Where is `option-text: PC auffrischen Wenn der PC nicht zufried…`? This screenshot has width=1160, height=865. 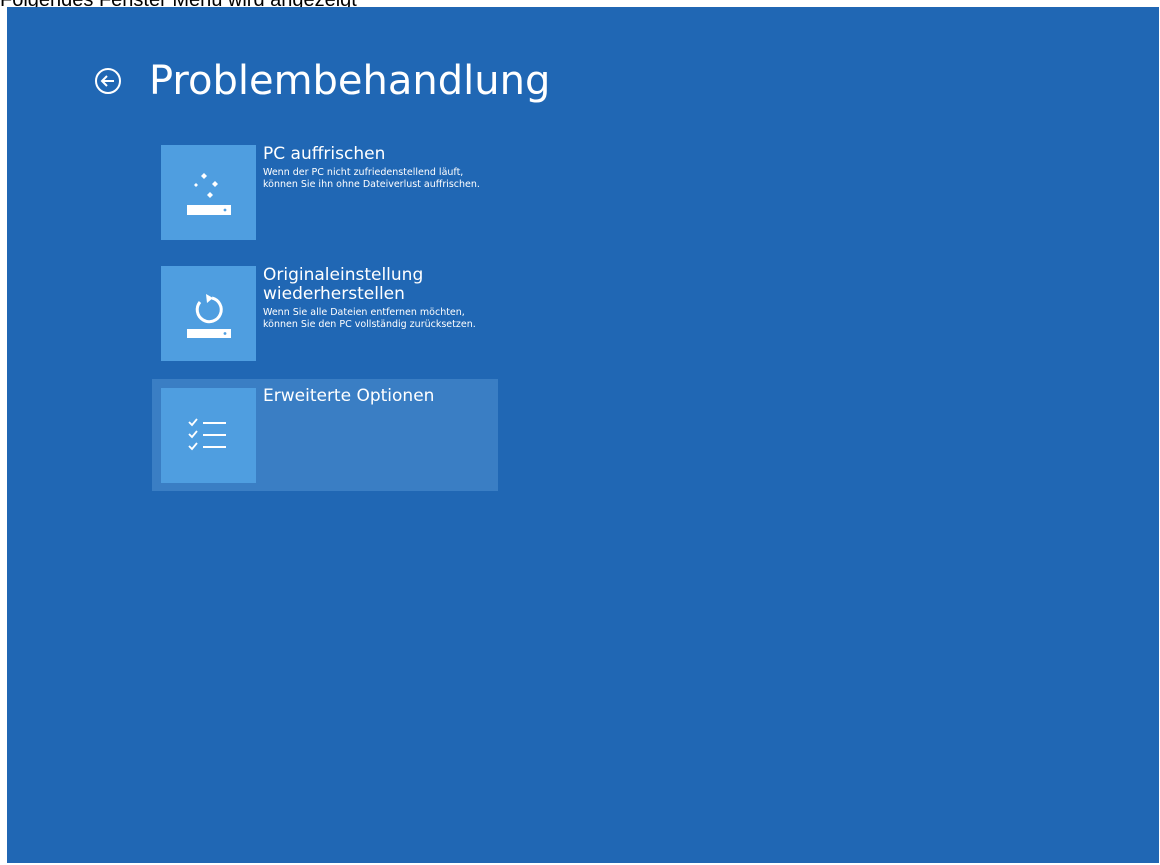
option-text: PC auffrischen Wenn der PC nicht zufried… is located at coordinates (378, 168).